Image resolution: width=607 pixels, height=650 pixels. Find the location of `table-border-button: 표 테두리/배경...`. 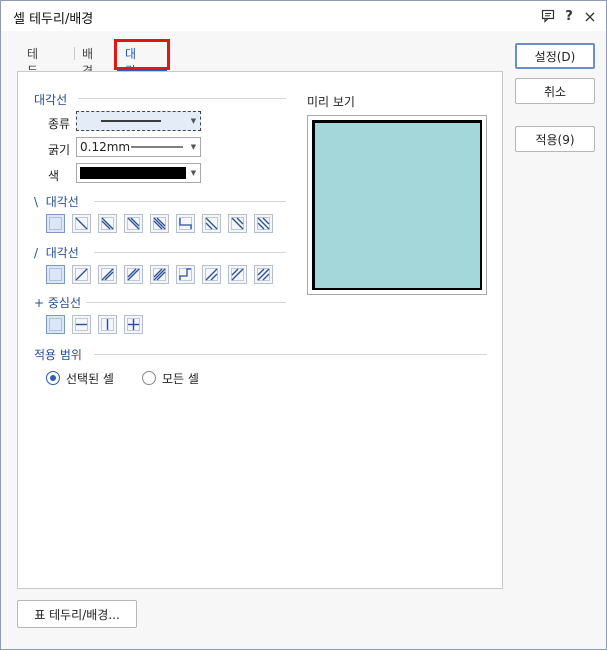

table-border-button: 표 테두리/배경... is located at coordinates (77, 614).